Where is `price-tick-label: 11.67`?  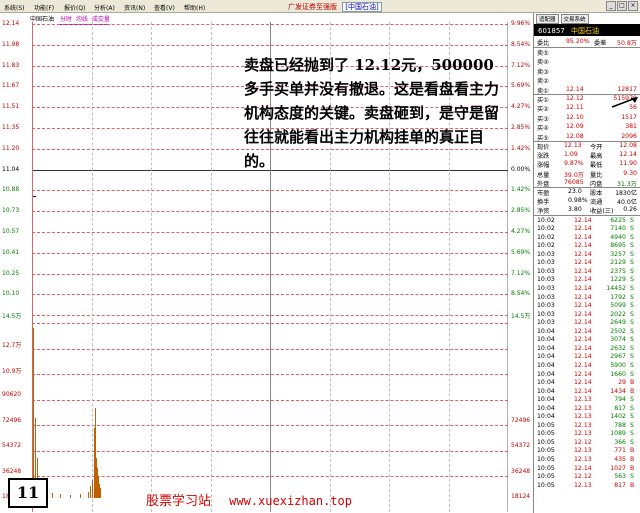
price-tick-label: 11.67 is located at coordinates (11, 86).